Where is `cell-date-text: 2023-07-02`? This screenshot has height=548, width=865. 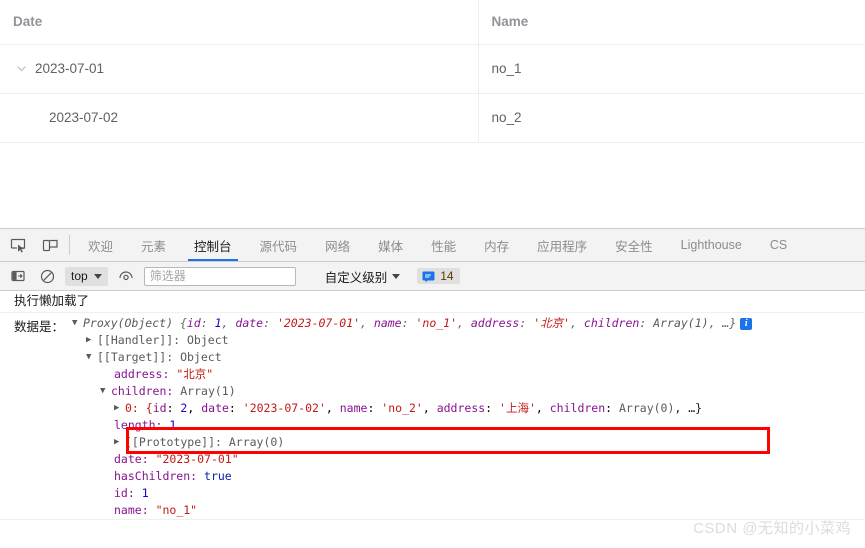 cell-date-text: 2023-07-02 is located at coordinates (84, 117).